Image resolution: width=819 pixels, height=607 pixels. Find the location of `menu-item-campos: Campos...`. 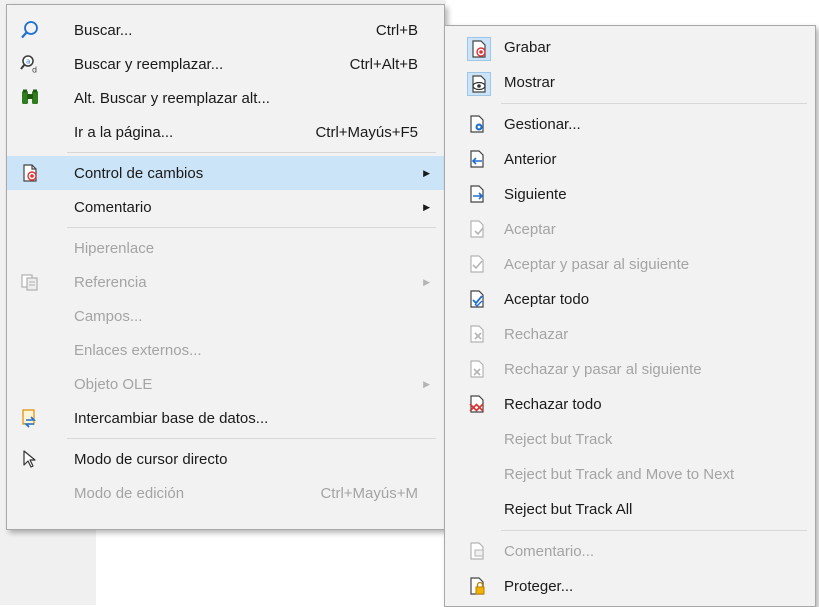

menu-item-campos: Campos... is located at coordinates (225, 316).